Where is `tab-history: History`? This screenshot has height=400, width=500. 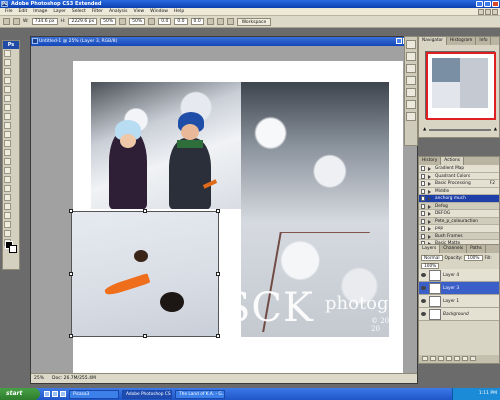
tab-history: History is located at coordinates (430, 161).